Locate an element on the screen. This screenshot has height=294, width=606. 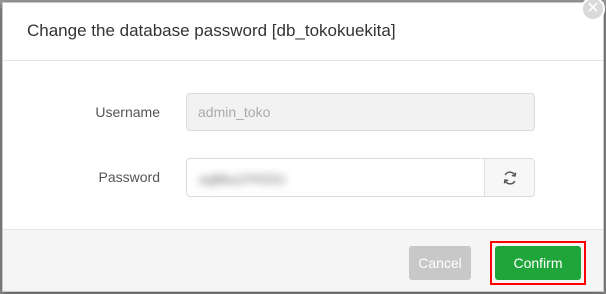
generate-password-button is located at coordinates (509, 177).